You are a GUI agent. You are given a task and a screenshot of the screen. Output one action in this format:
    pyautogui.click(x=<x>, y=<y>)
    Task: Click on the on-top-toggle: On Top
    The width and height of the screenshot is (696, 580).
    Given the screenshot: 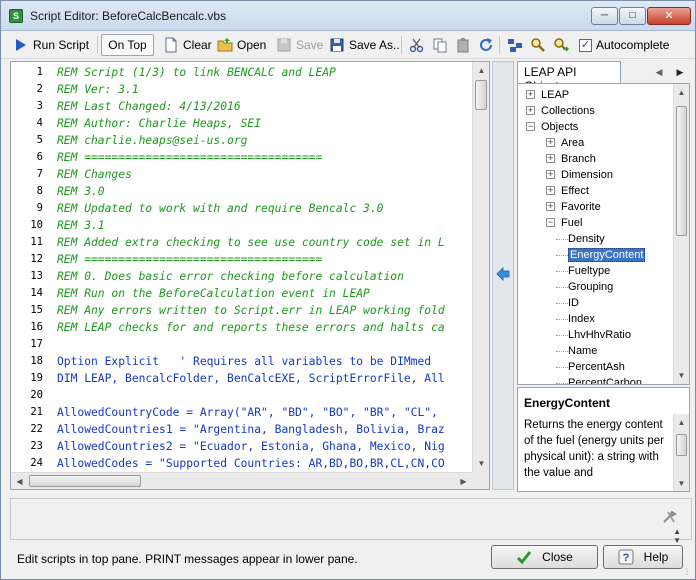 What is the action you would take?
    pyautogui.click(x=127, y=45)
    